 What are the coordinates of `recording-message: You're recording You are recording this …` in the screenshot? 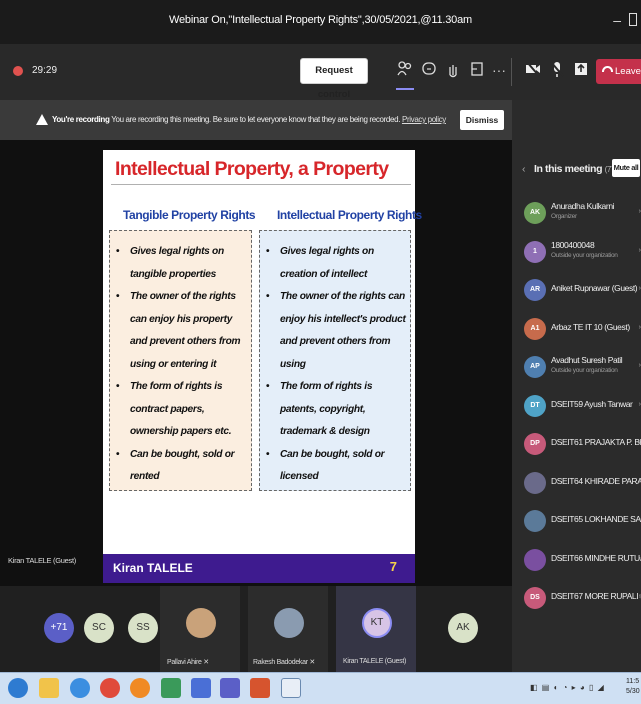 It's located at (249, 119).